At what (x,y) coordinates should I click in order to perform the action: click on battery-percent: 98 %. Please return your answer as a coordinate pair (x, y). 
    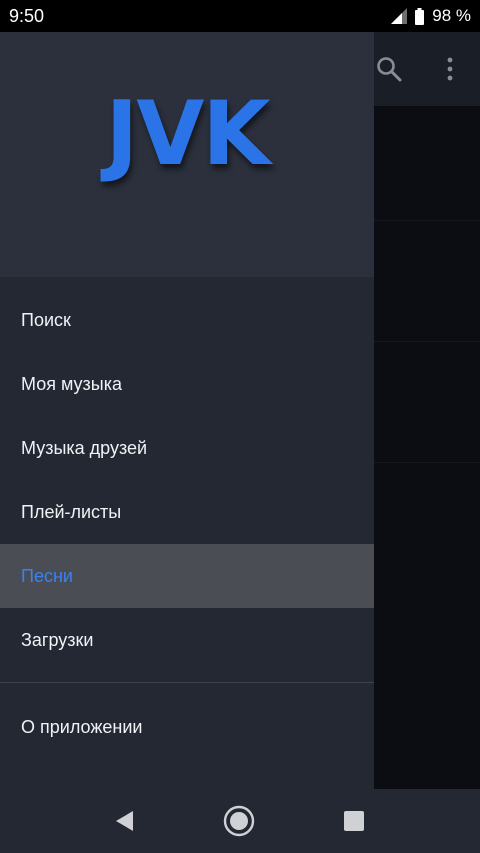
    Looking at the image, I should click on (451, 15).